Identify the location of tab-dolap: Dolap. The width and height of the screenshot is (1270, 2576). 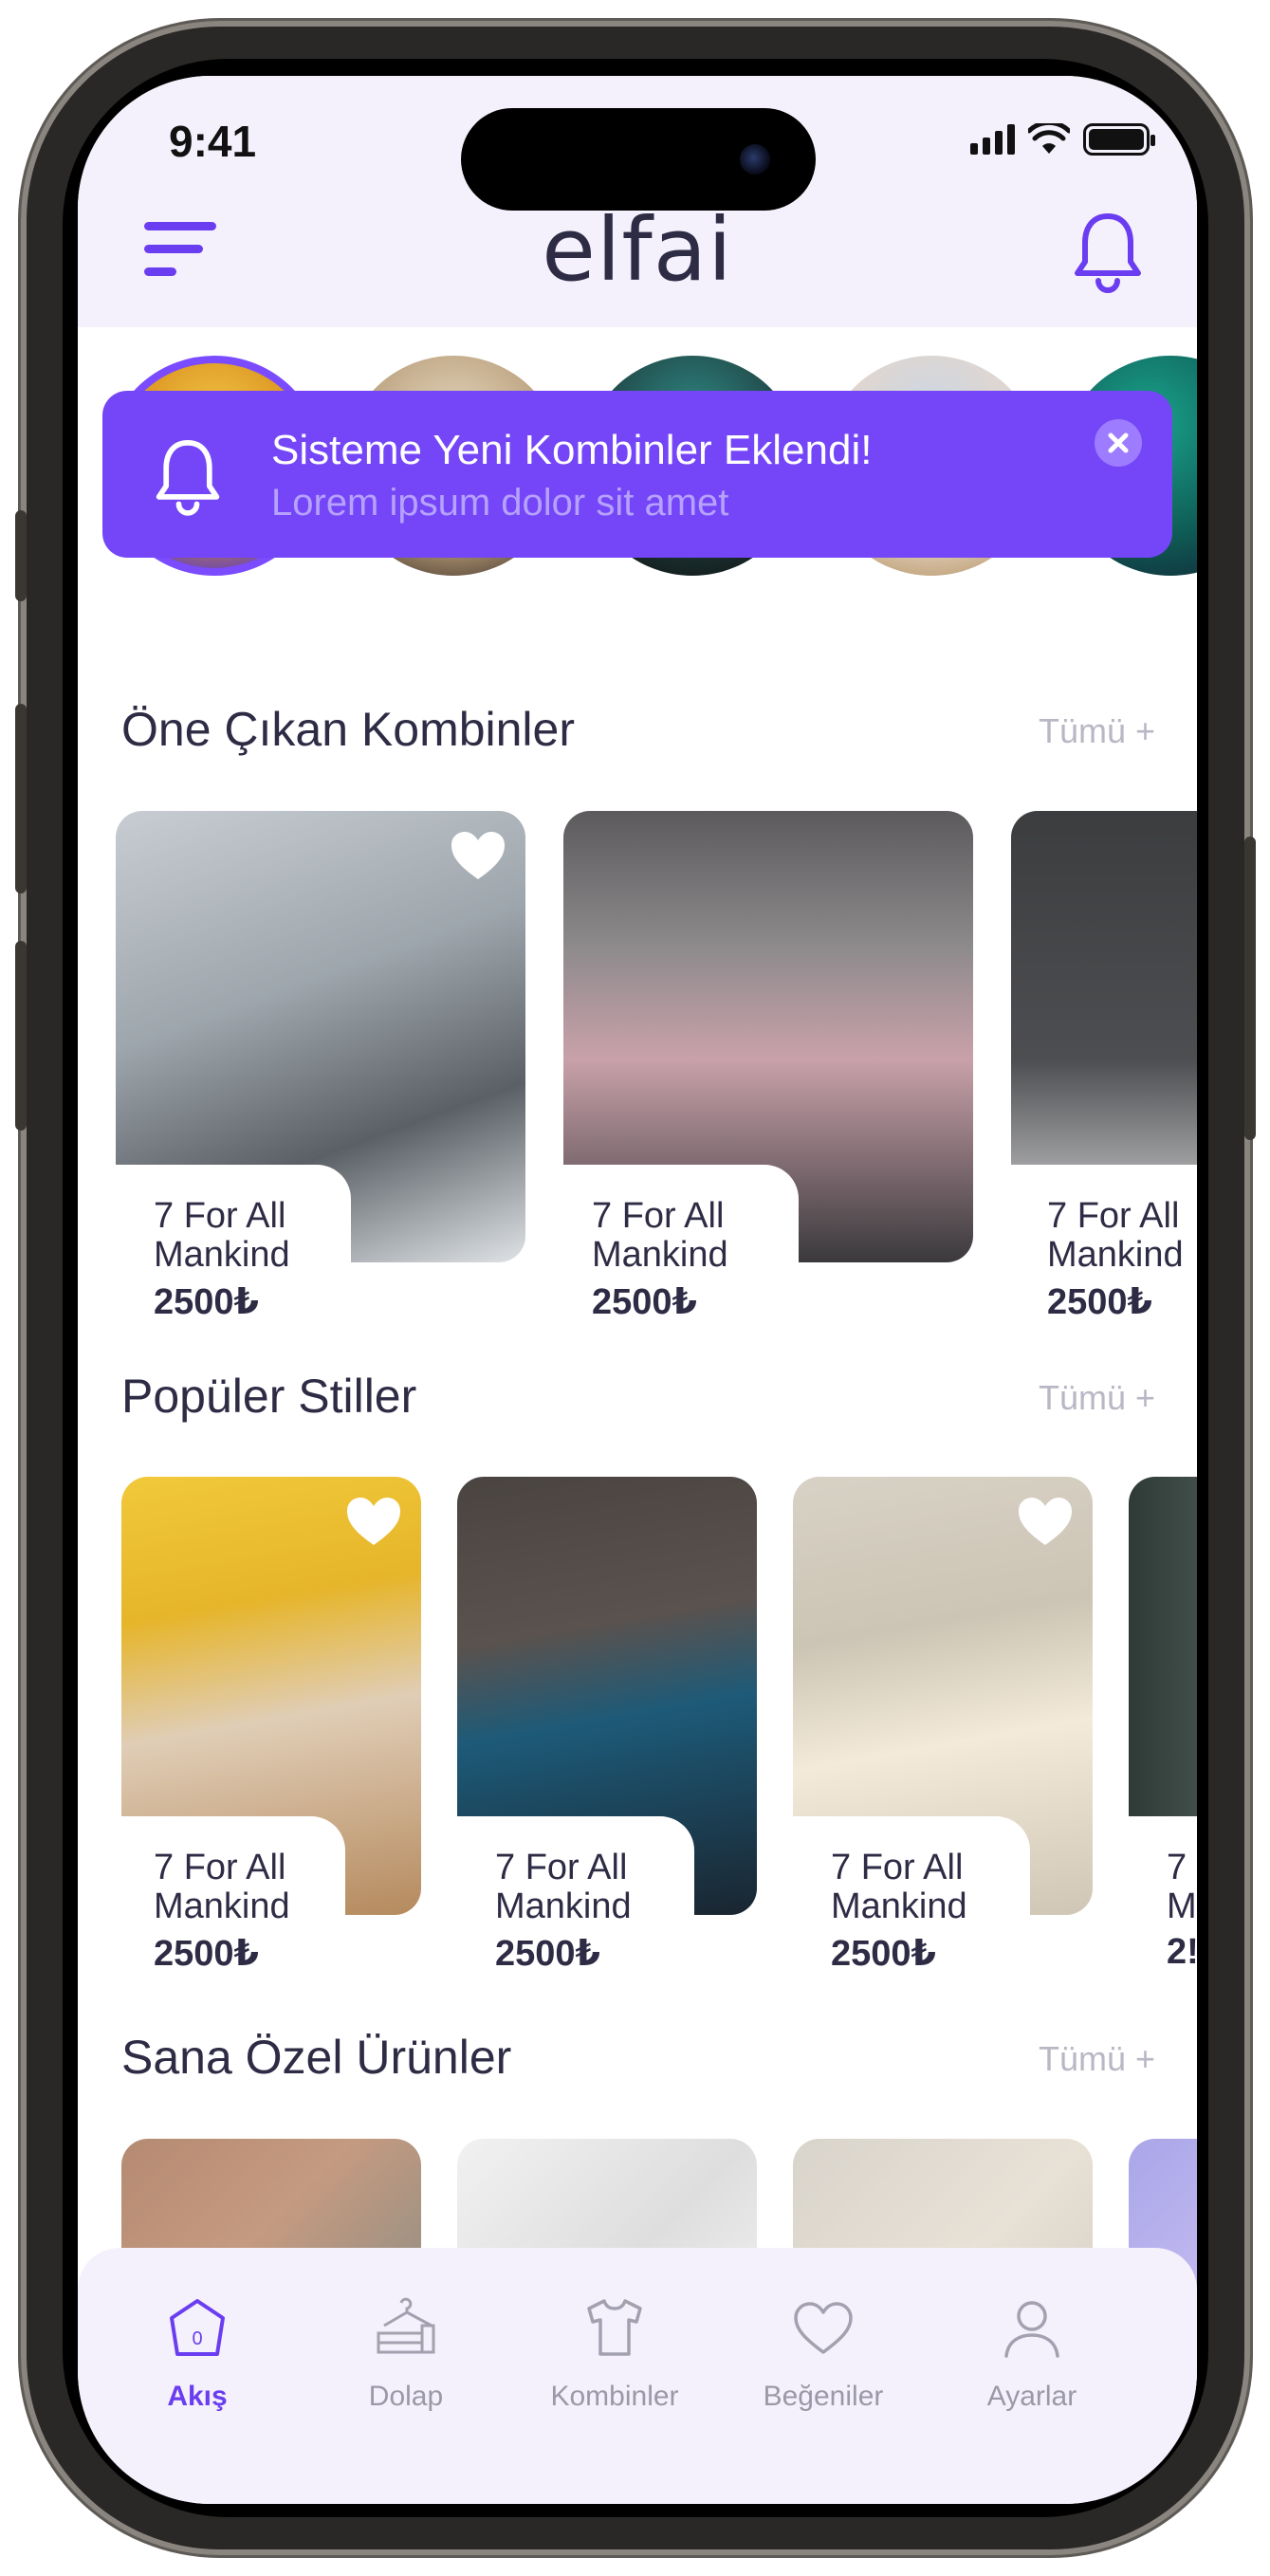
(406, 2343).